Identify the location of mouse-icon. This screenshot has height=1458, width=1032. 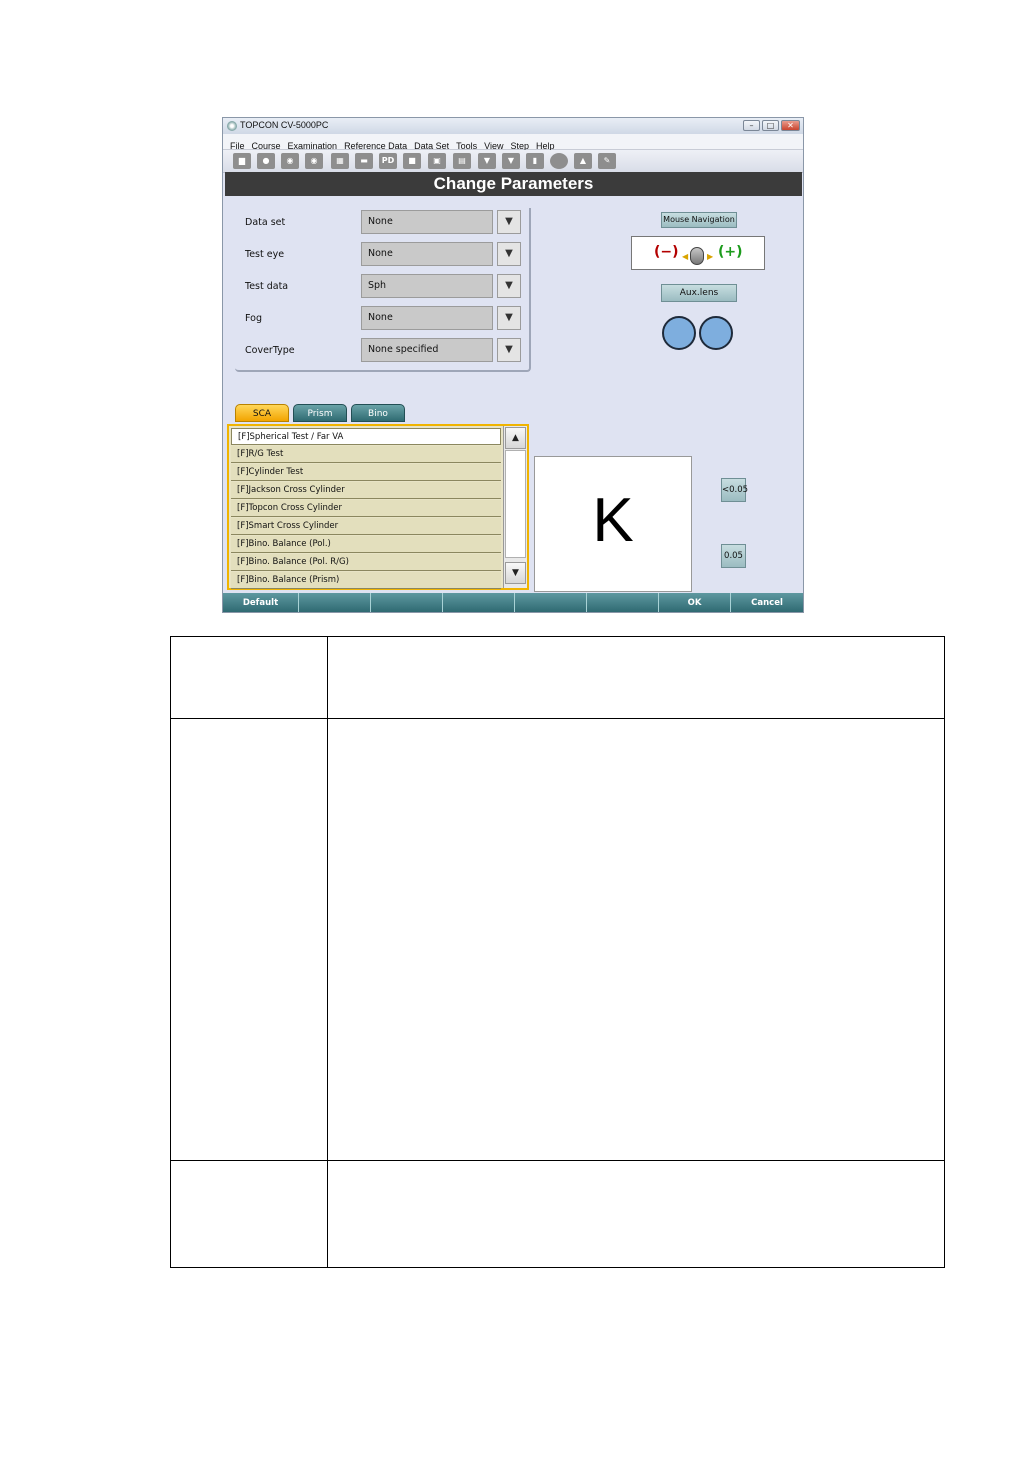
(697, 256).